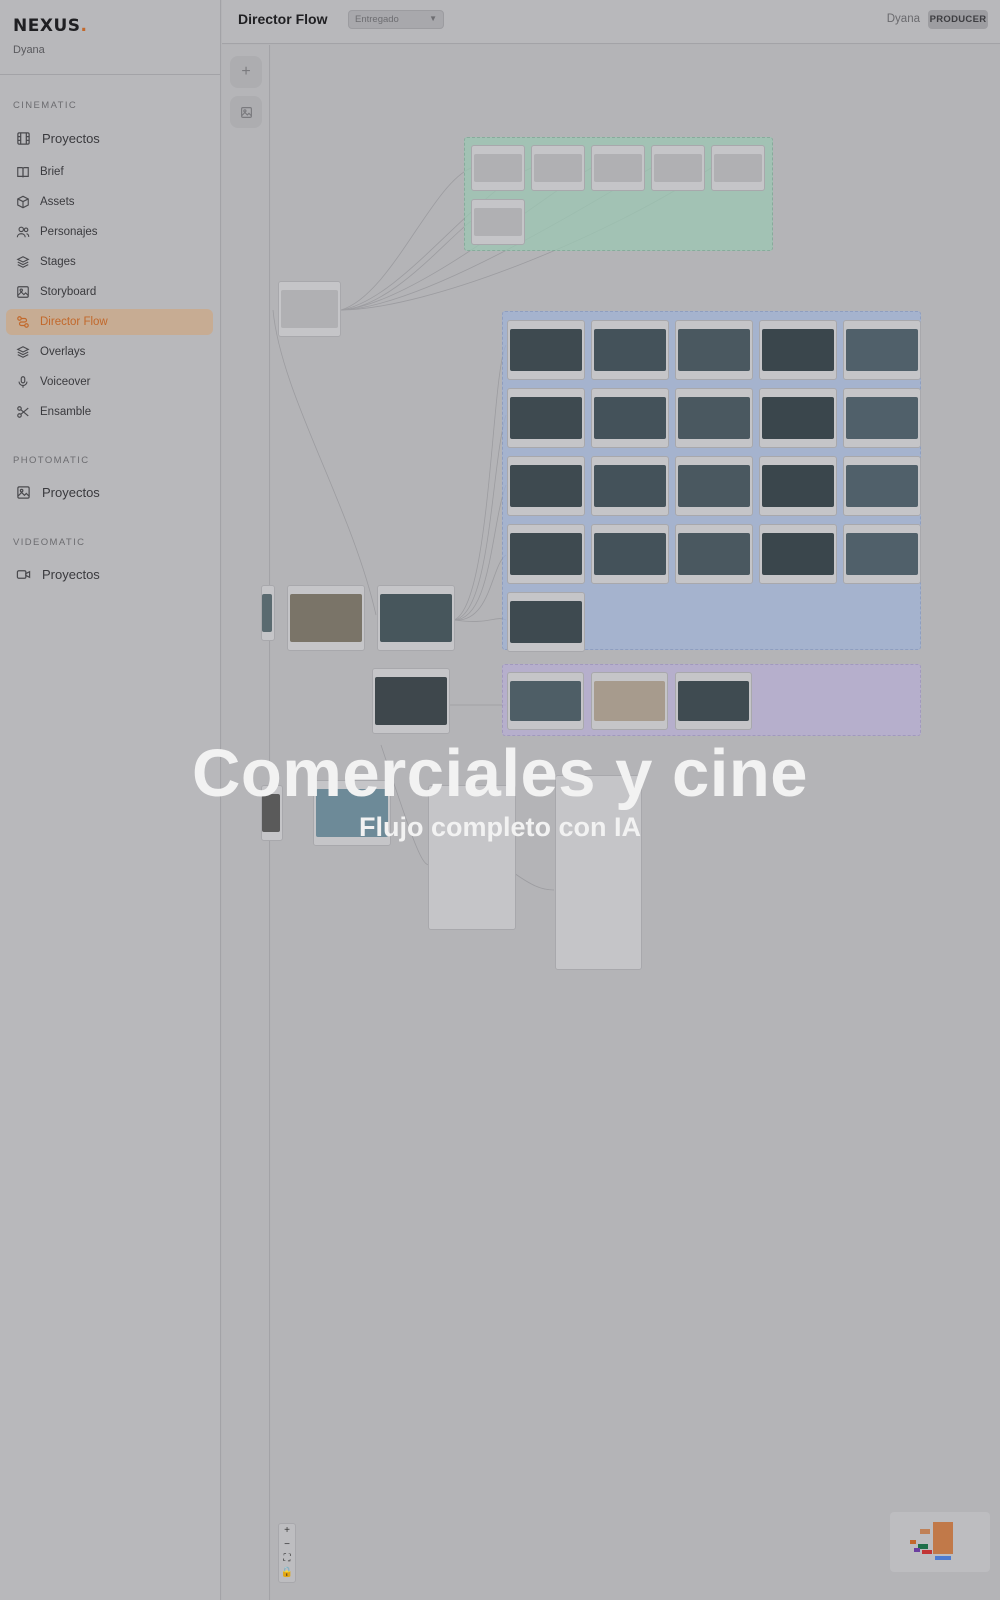 This screenshot has width=1000, height=1600. I want to click on status-value: Entregado, so click(377, 19).